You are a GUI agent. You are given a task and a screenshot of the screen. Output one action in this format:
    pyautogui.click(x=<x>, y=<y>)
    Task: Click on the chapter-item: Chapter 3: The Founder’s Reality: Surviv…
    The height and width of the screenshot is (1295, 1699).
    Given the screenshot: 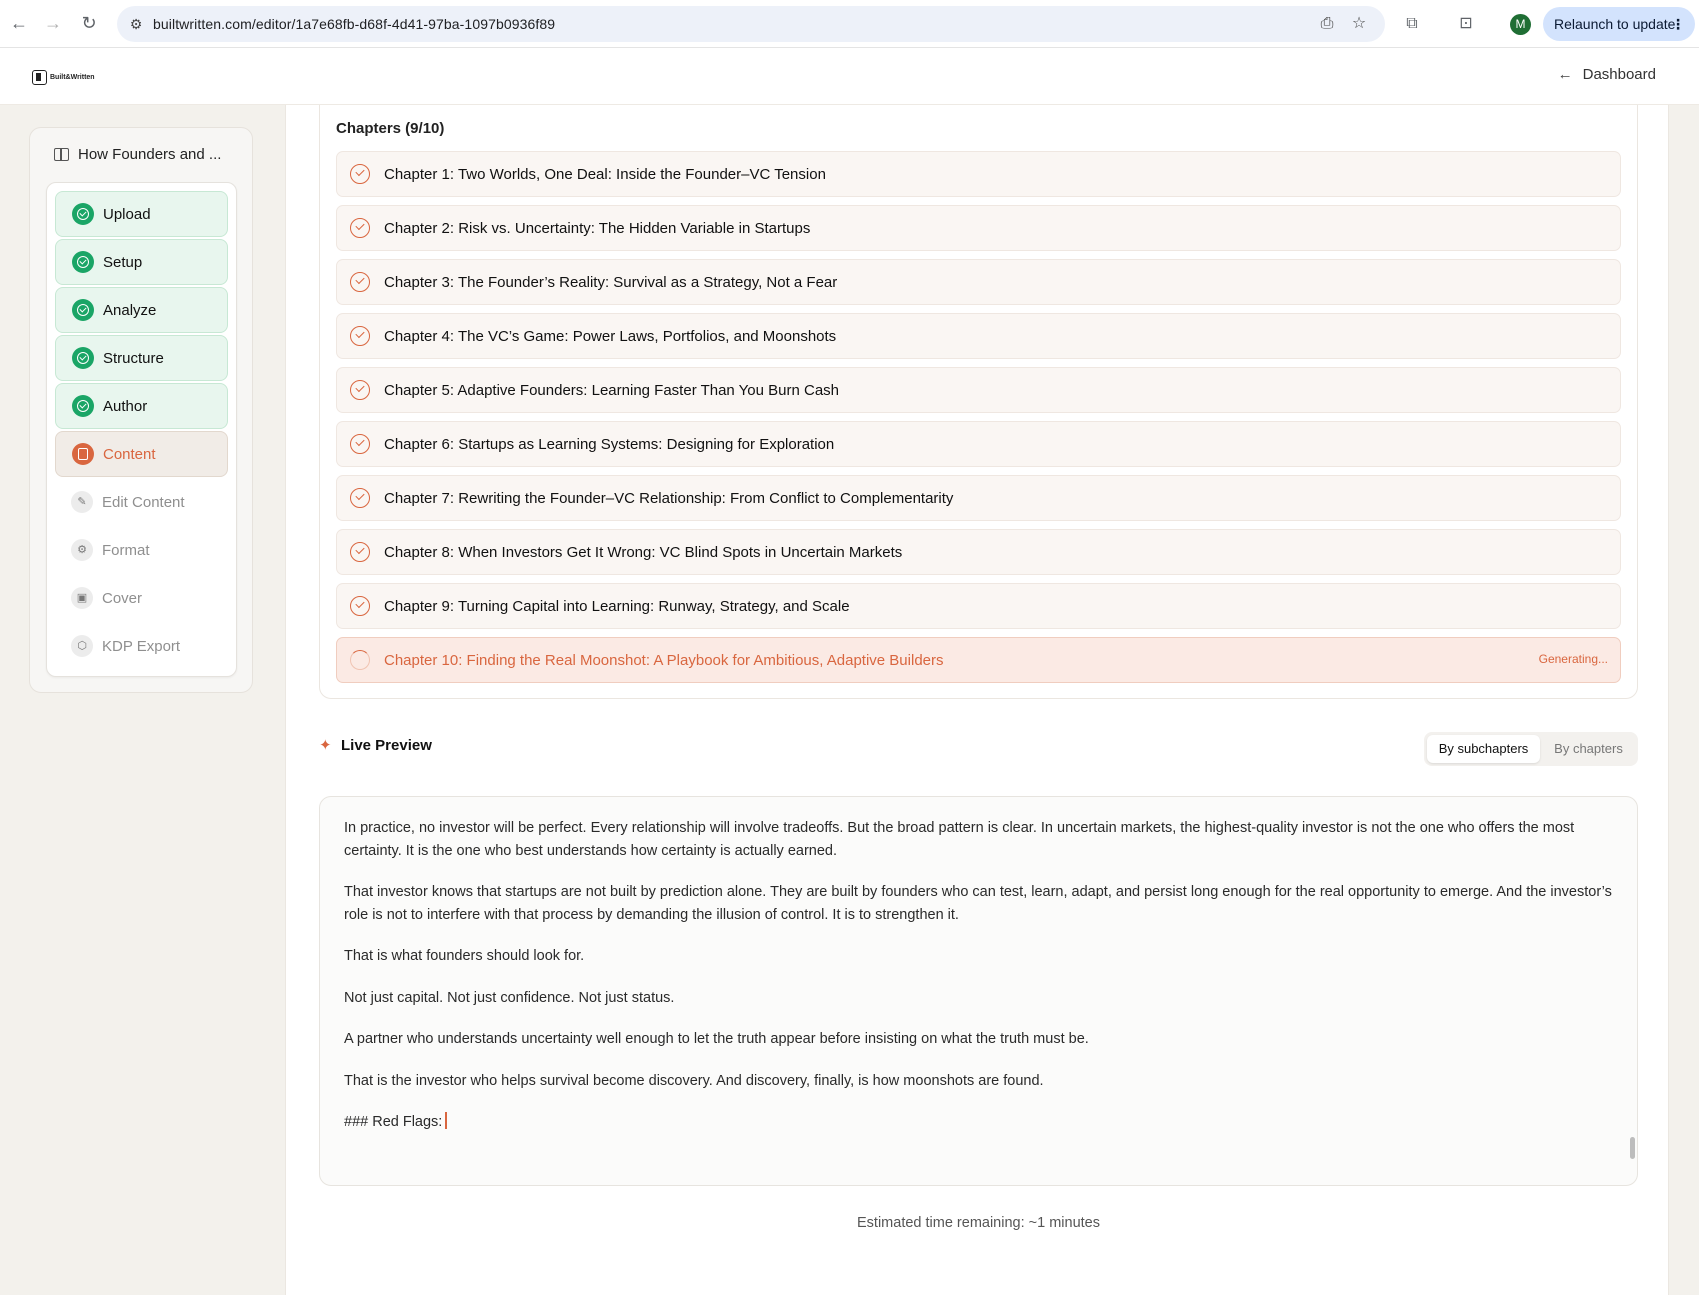 What is the action you would take?
    pyautogui.click(x=978, y=282)
    